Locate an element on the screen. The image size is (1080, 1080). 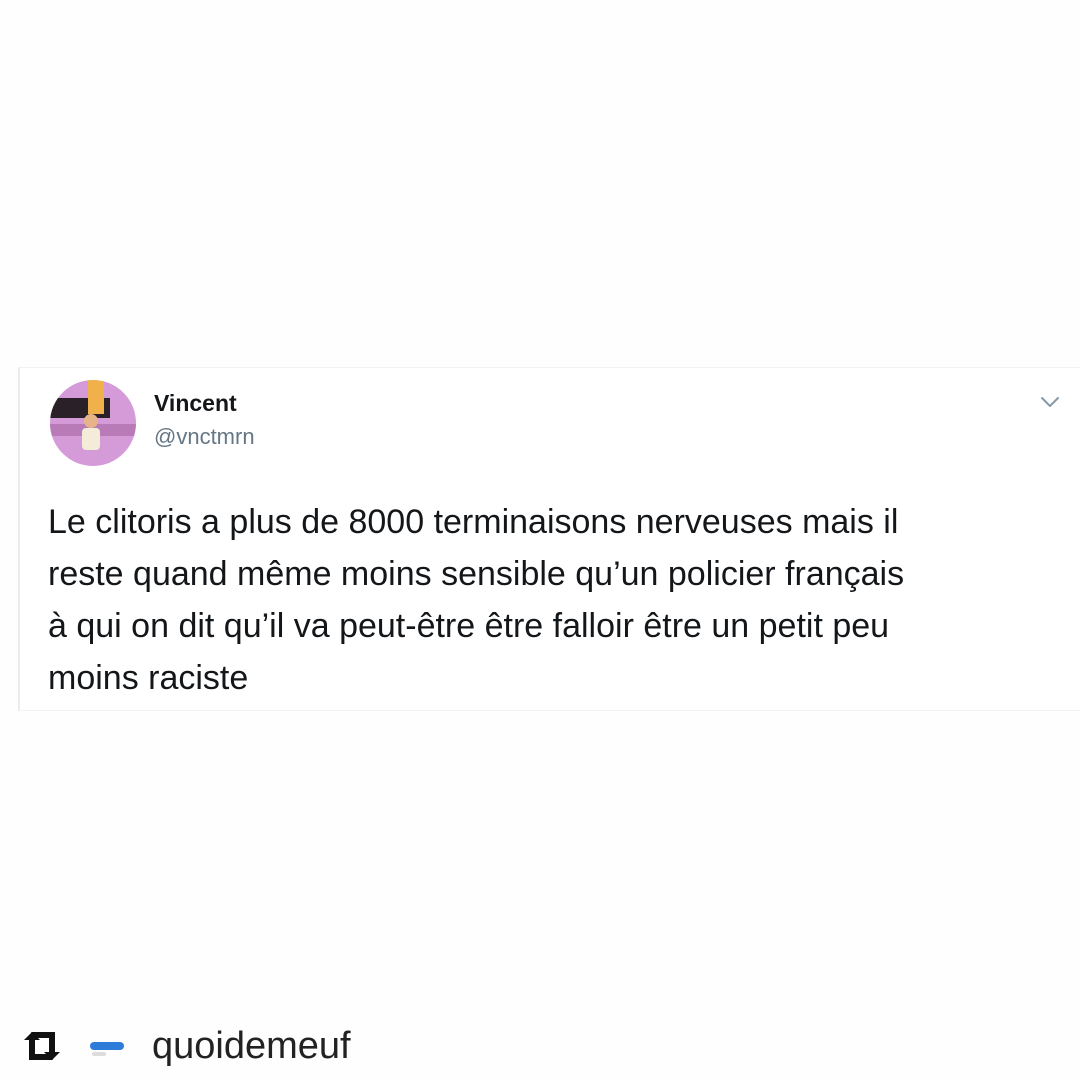
chevron-down-icon is located at coordinates (1050, 402).